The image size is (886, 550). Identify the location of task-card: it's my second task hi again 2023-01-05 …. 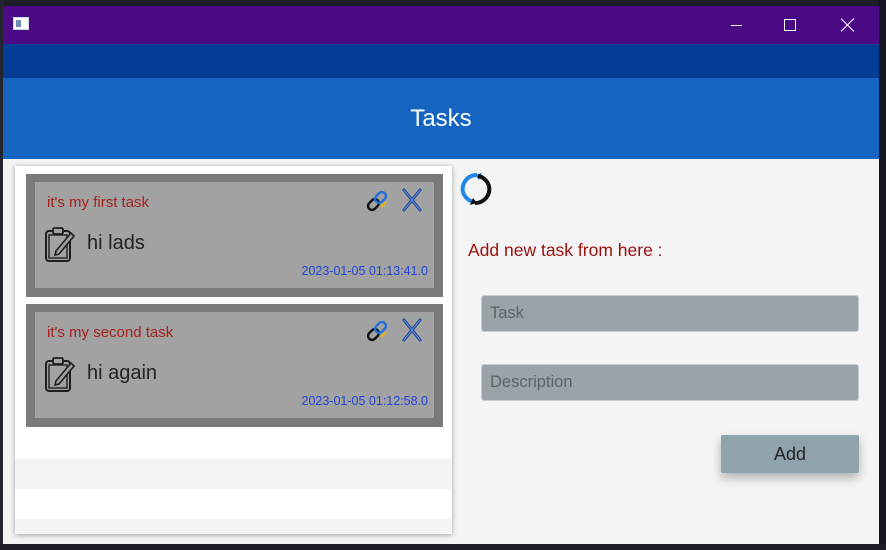
(234, 365).